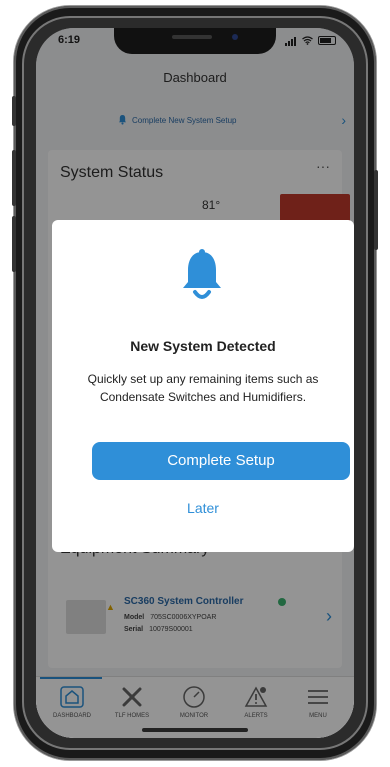 The height and width of the screenshot is (767, 390). What do you see at coordinates (192, 37) in the screenshot?
I see `speaker` at bounding box center [192, 37].